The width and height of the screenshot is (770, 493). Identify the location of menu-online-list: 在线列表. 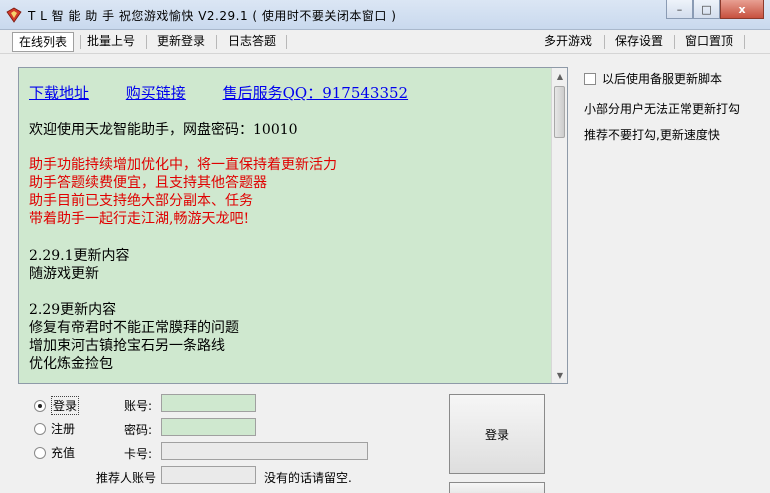
(43, 42).